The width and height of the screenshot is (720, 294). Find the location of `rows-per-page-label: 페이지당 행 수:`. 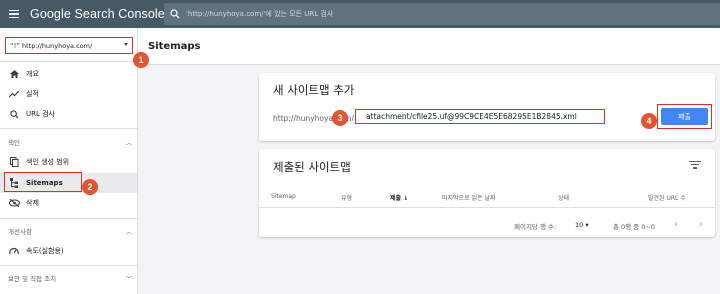

rows-per-page-label: 페이지당 행 수: is located at coordinates (535, 227).